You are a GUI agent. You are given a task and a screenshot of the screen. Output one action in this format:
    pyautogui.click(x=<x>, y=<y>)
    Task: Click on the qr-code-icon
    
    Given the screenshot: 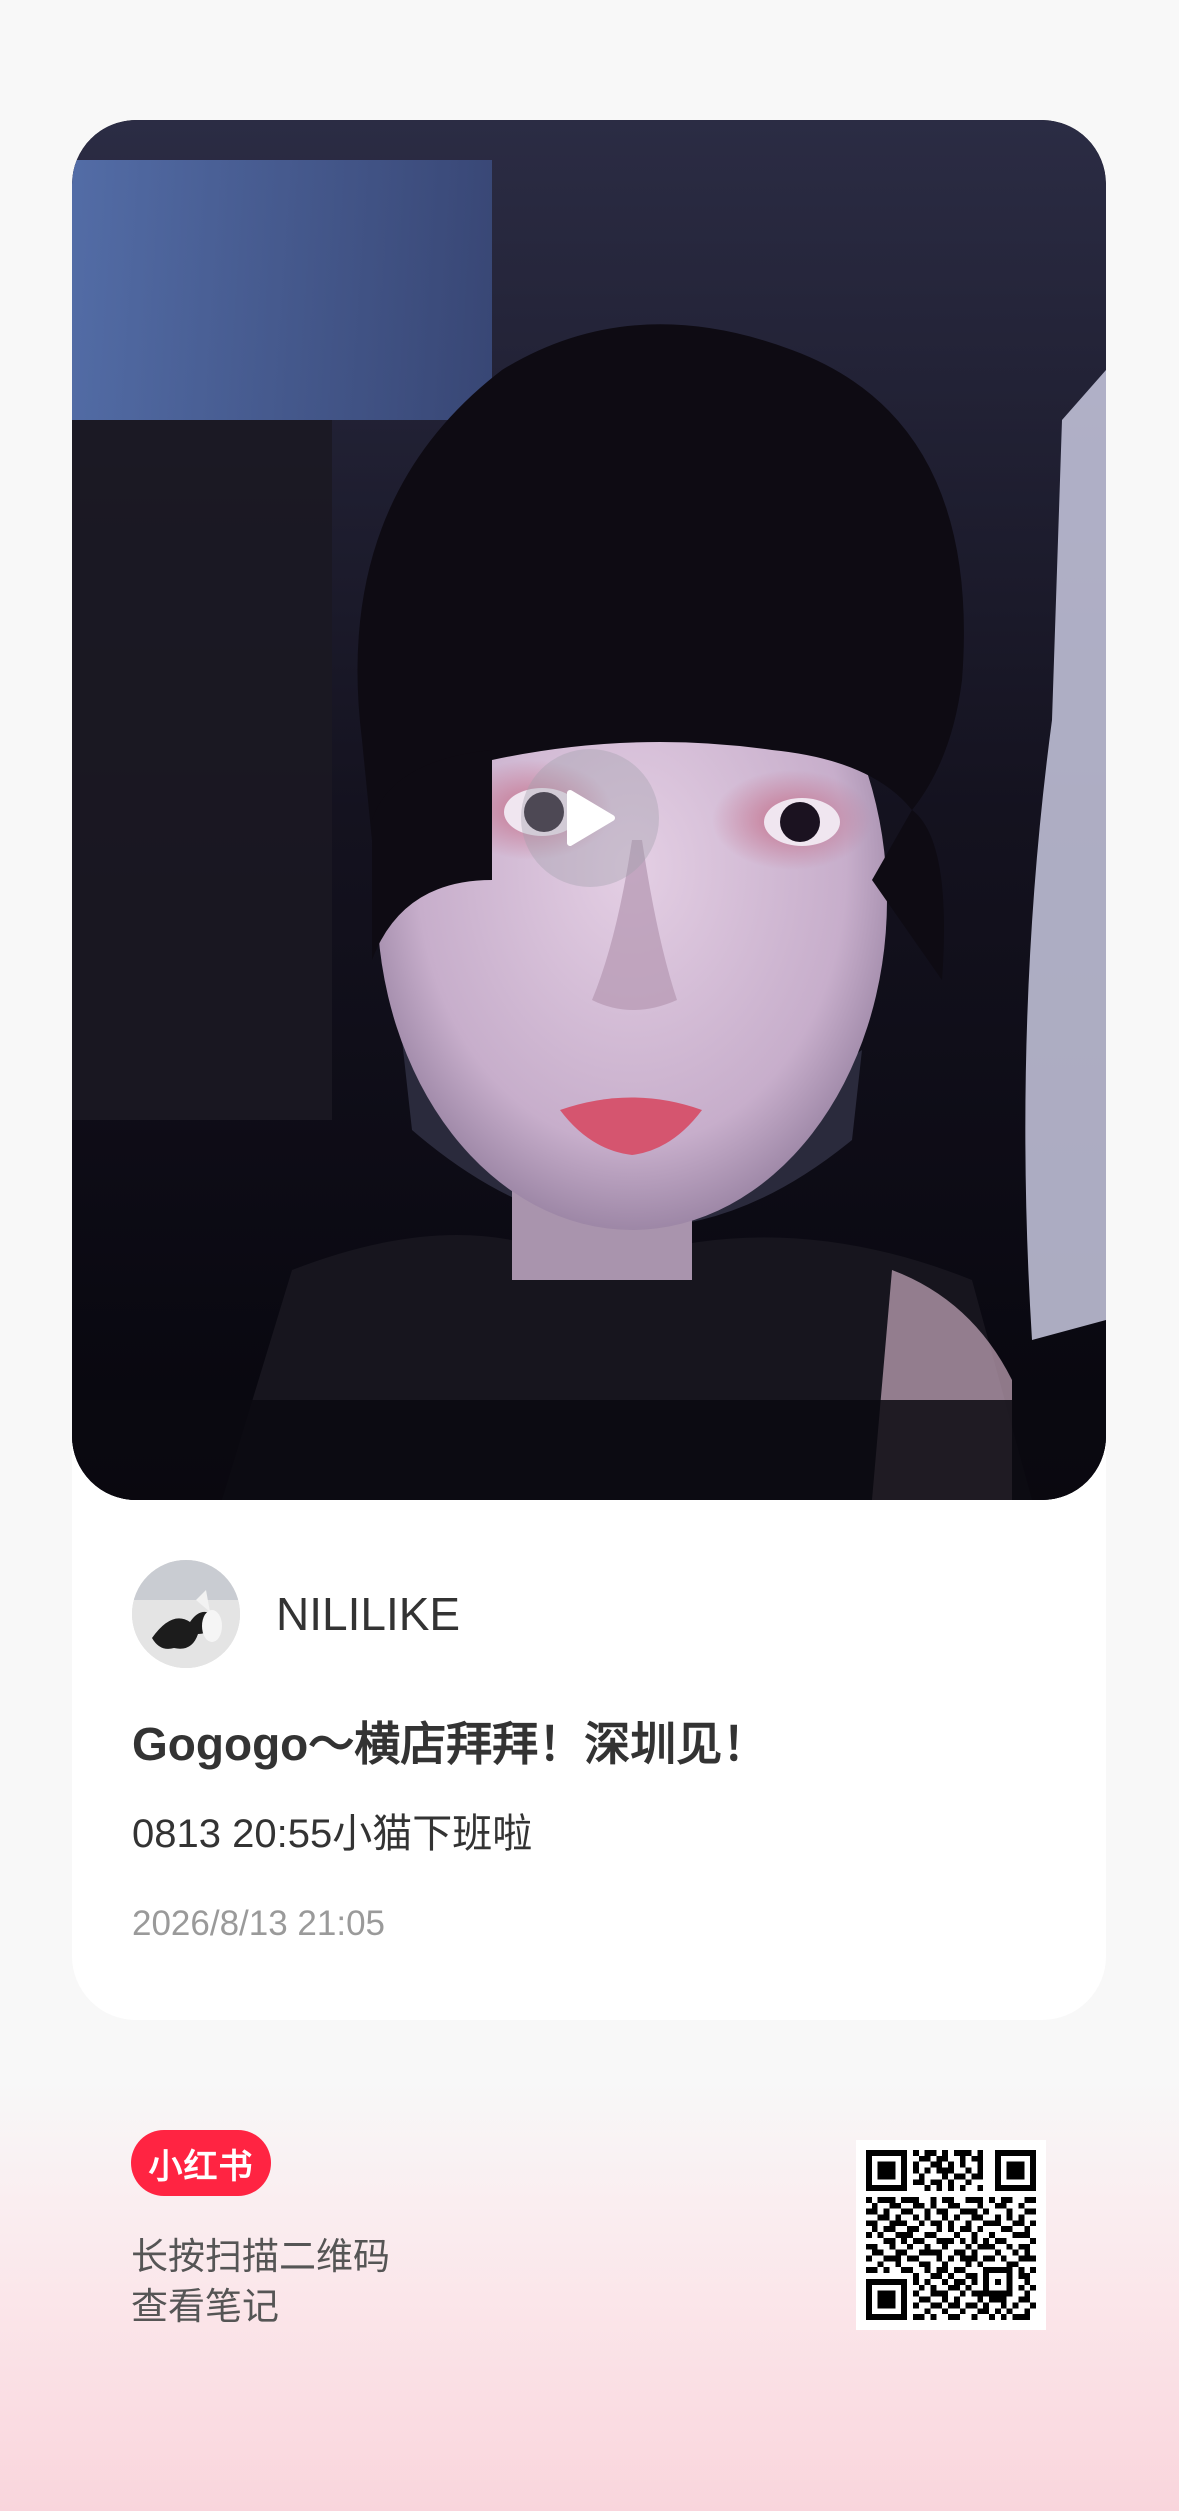 What is the action you would take?
    pyautogui.click(x=951, y=2235)
    